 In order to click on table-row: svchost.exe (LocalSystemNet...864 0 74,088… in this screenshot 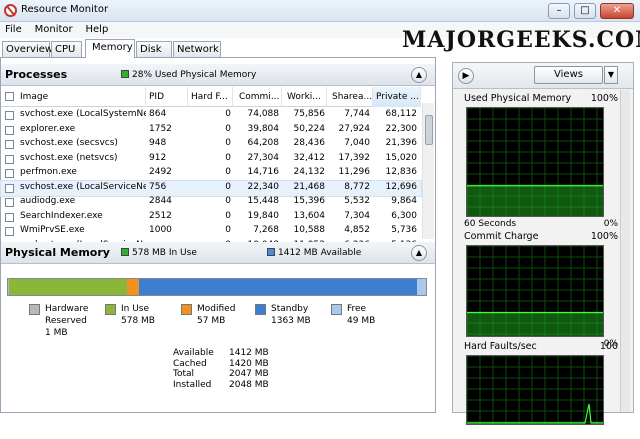, I will do `click(211, 115)`.